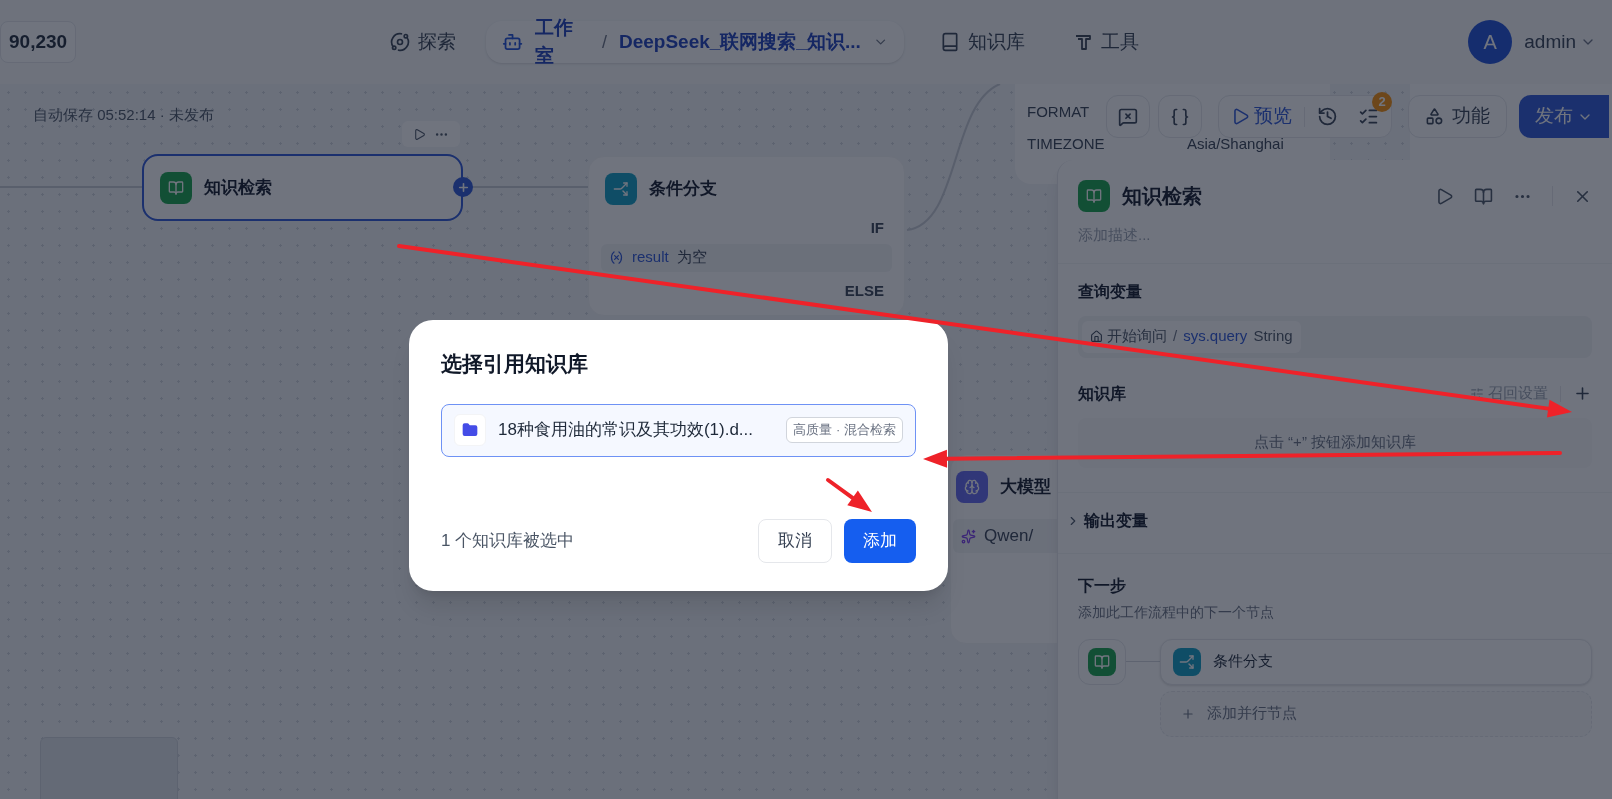 Image resolution: width=1612 pixels, height=799 pixels. What do you see at coordinates (746, 236) in the screenshot?
I see `workflow-node: 条件分支 IF result 为空 ELSE` at bounding box center [746, 236].